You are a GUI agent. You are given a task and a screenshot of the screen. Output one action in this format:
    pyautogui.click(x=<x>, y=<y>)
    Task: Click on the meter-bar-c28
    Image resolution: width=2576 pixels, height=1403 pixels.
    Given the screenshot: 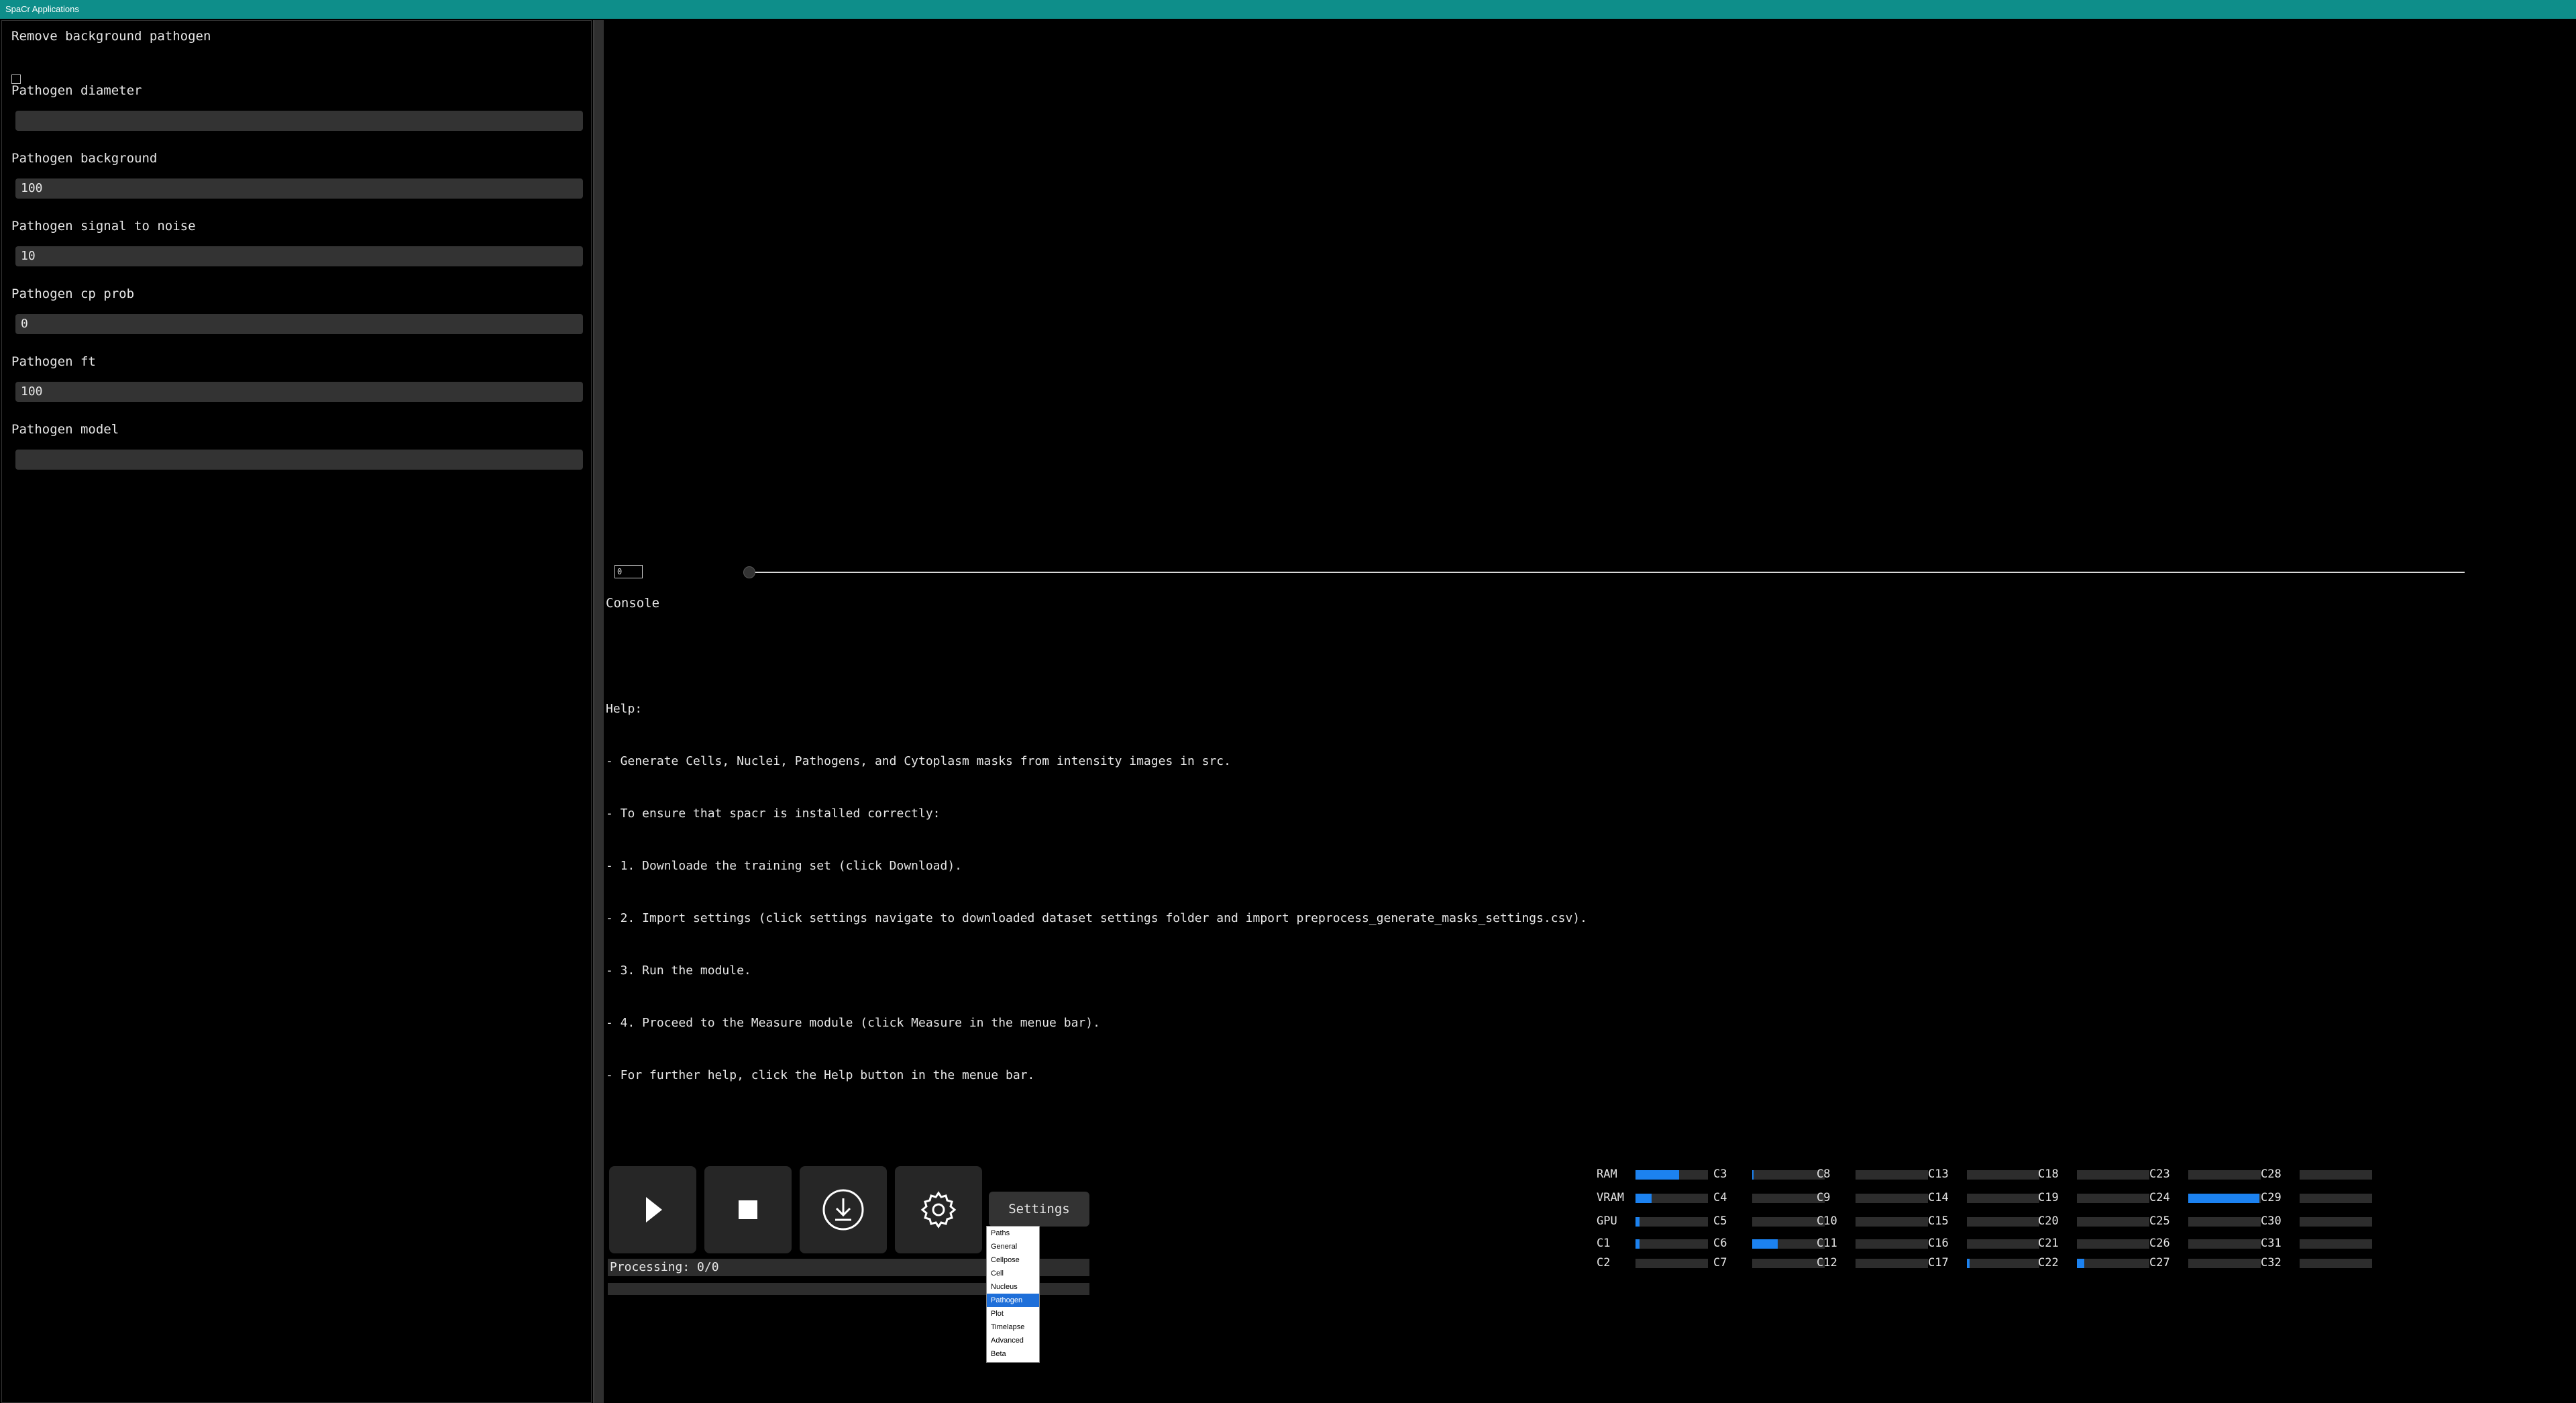 What is the action you would take?
    pyautogui.click(x=2336, y=1175)
    